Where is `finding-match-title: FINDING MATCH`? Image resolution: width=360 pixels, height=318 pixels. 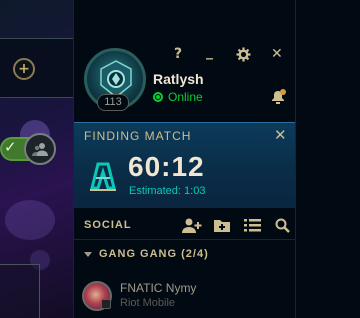
finding-match-title: FINDING MATCH is located at coordinates (138, 136).